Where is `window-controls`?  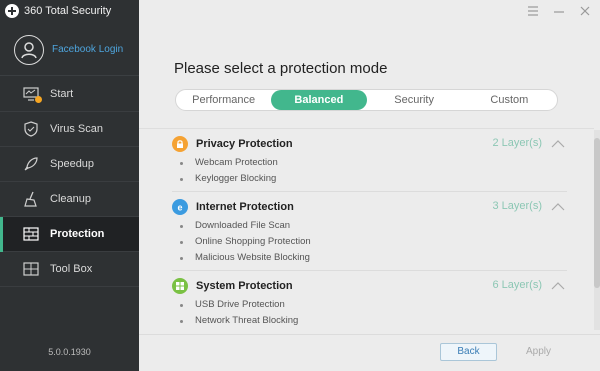
window-controls is located at coordinates (559, 11).